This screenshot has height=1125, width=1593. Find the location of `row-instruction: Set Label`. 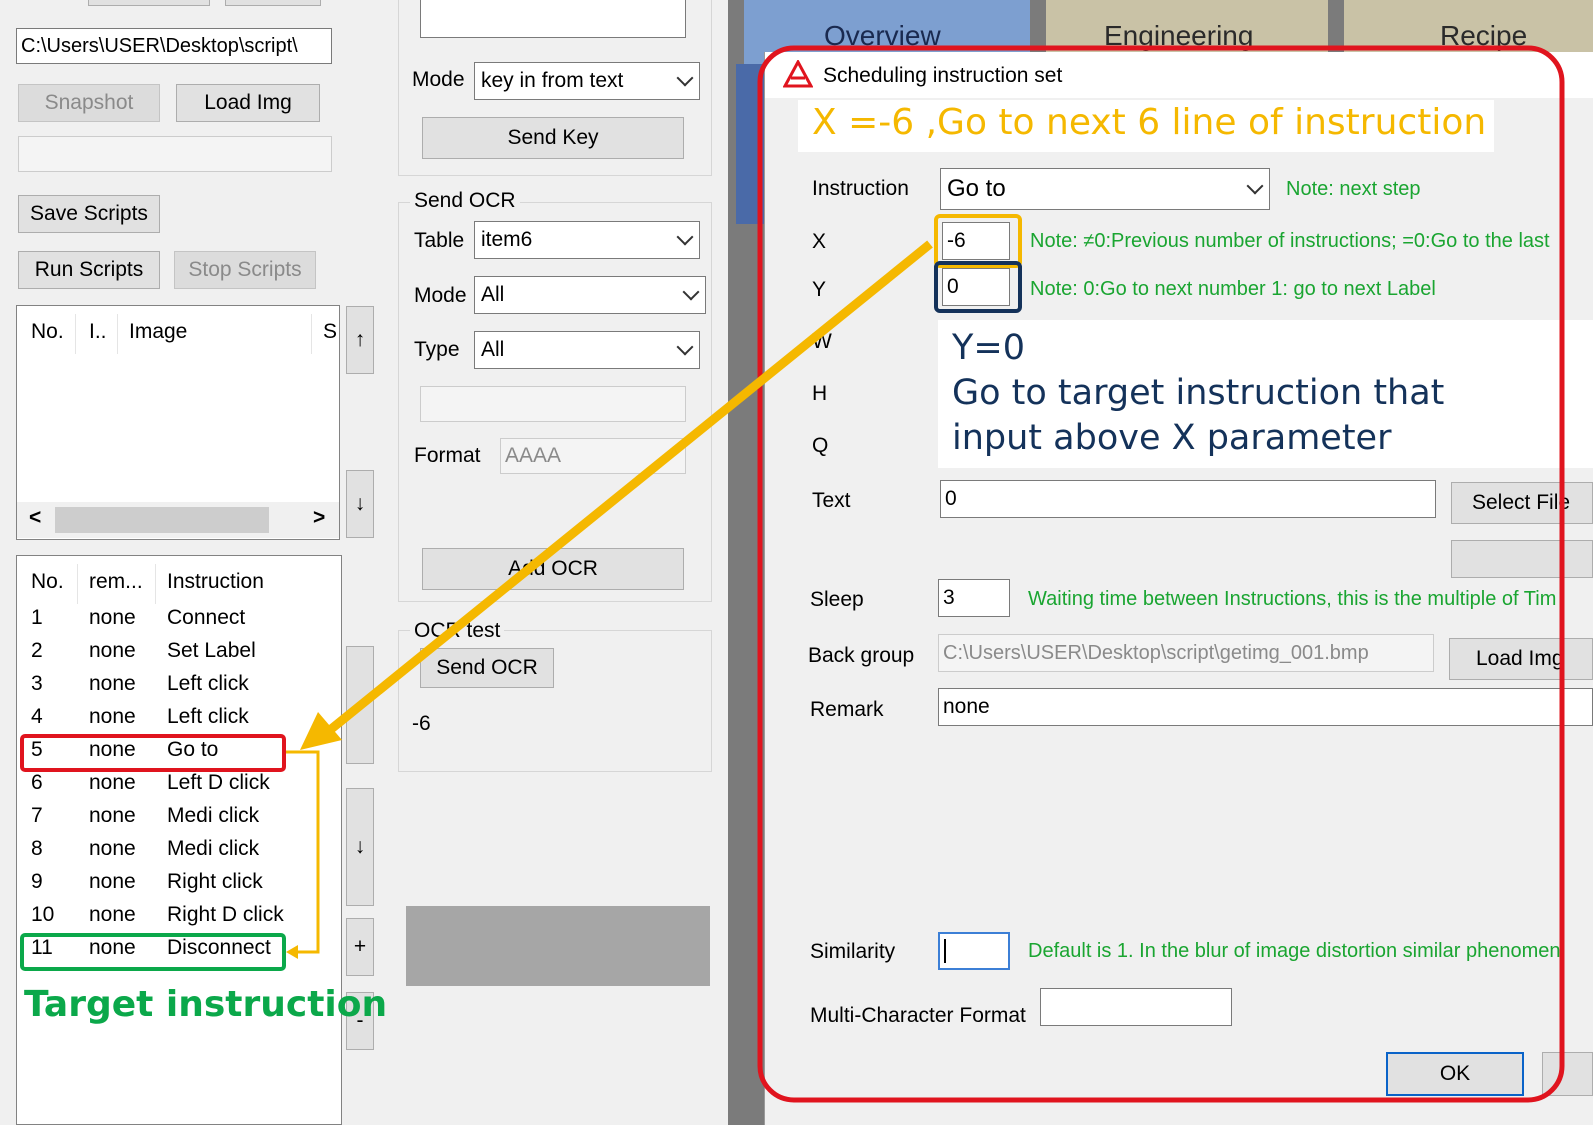

row-instruction: Set Label is located at coordinates (211, 650).